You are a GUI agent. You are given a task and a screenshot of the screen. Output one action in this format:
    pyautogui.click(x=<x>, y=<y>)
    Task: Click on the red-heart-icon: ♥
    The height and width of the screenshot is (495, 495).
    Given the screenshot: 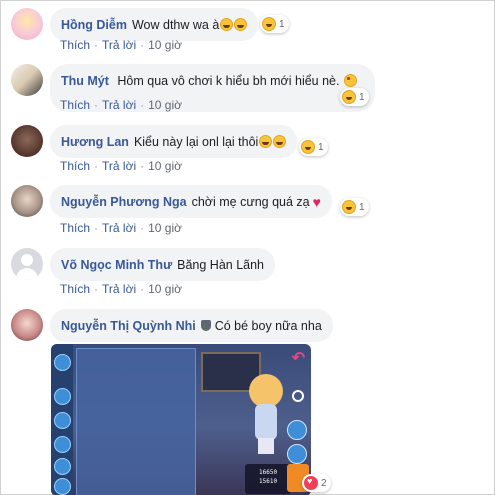 What is the action you would take?
    pyautogui.click(x=316, y=201)
    